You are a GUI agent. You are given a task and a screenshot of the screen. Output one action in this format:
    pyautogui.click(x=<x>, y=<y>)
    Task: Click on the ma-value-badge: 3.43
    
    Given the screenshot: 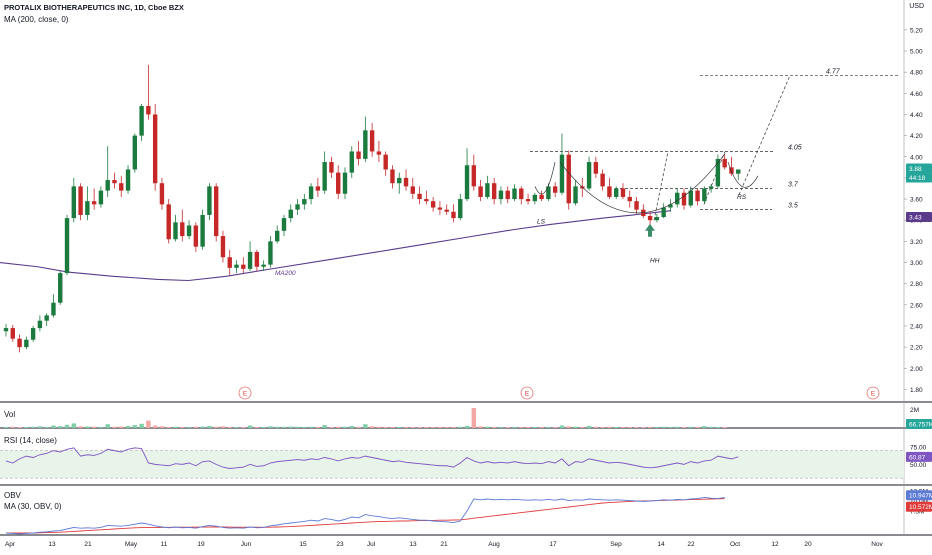 What is the action you would take?
    pyautogui.click(x=915, y=218)
    